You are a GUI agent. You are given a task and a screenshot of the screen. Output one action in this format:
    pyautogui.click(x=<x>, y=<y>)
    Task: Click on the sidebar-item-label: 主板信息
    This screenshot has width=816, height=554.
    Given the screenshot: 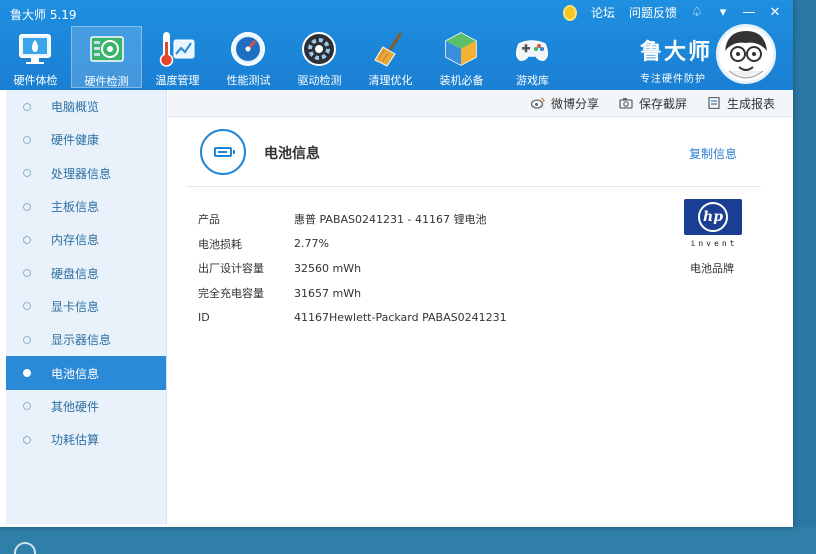 What is the action you would take?
    pyautogui.click(x=75, y=207)
    